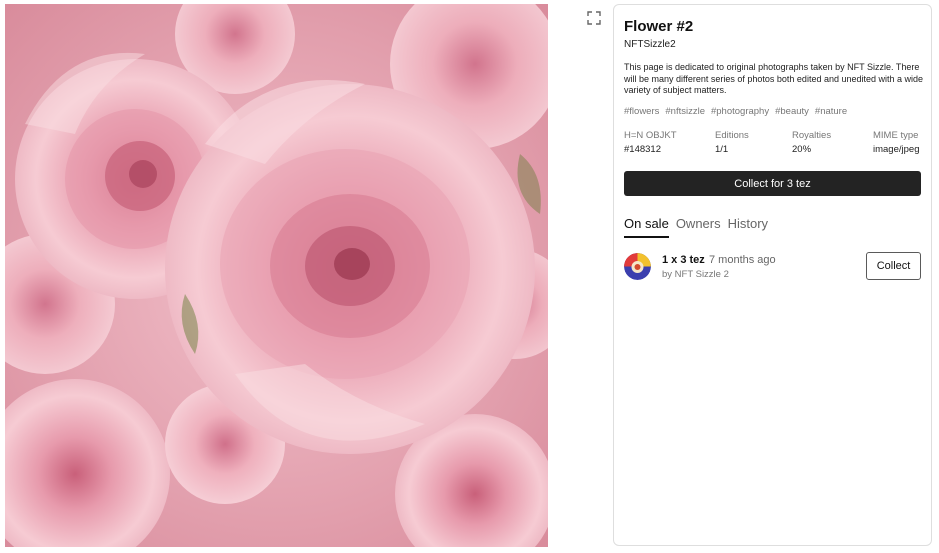  What do you see at coordinates (637, 266) in the screenshot?
I see `avatar` at bounding box center [637, 266].